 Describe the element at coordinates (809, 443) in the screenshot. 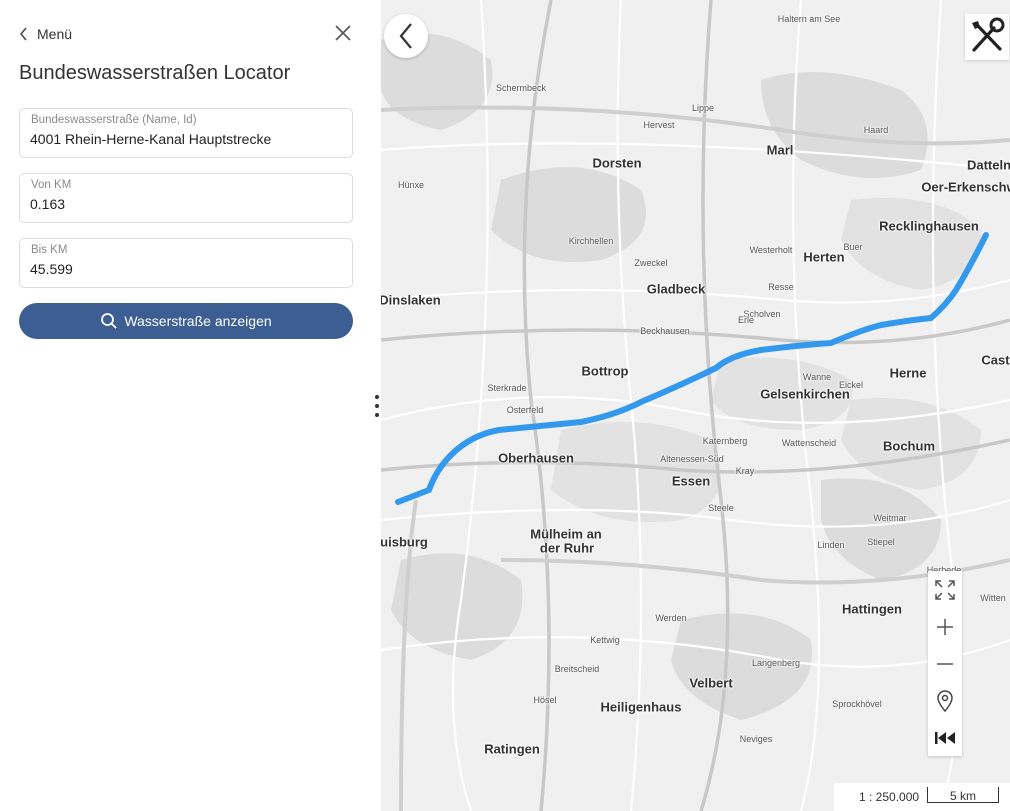

I see `place-label: Wattenscheid` at that location.